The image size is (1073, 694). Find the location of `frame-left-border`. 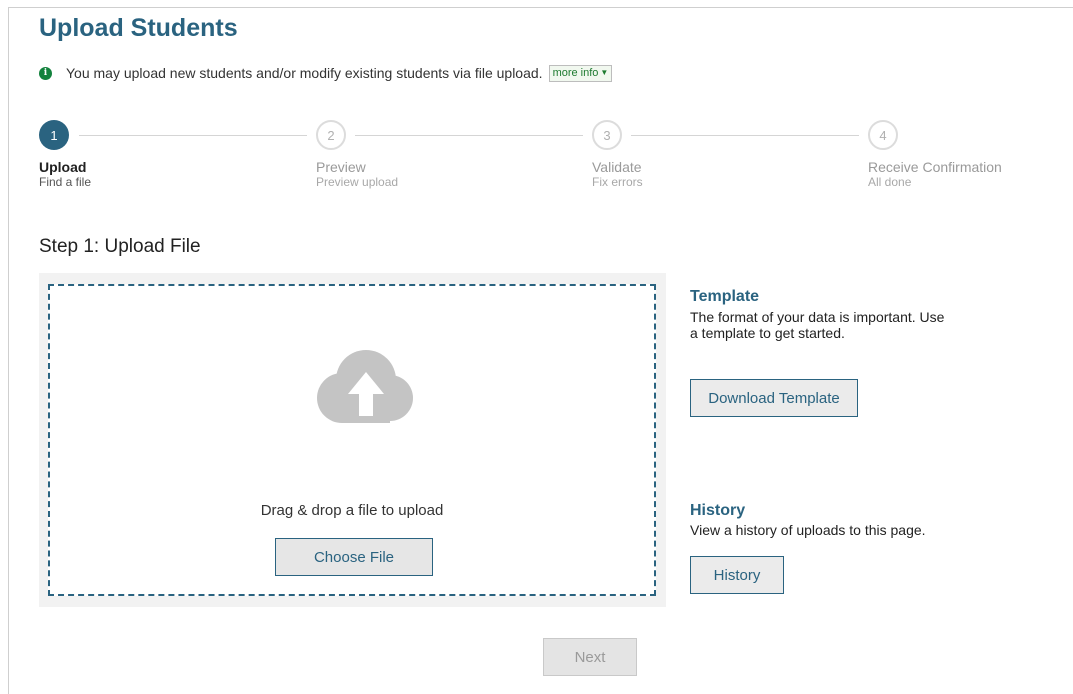

frame-left-border is located at coordinates (8, 350).